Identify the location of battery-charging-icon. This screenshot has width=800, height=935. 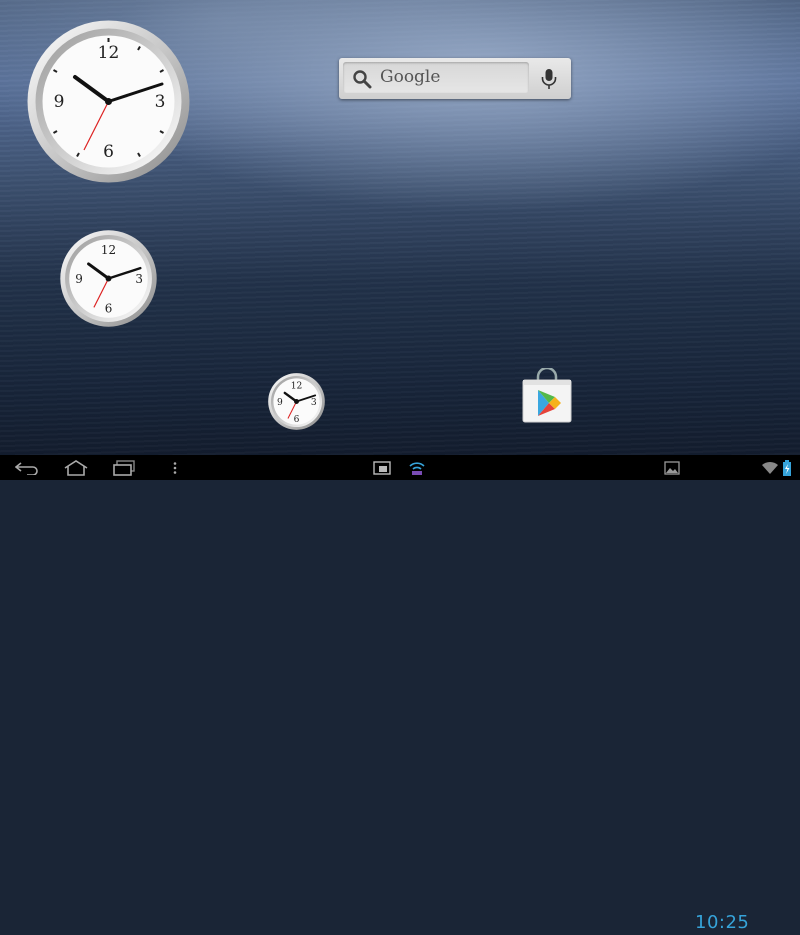
(786, 467).